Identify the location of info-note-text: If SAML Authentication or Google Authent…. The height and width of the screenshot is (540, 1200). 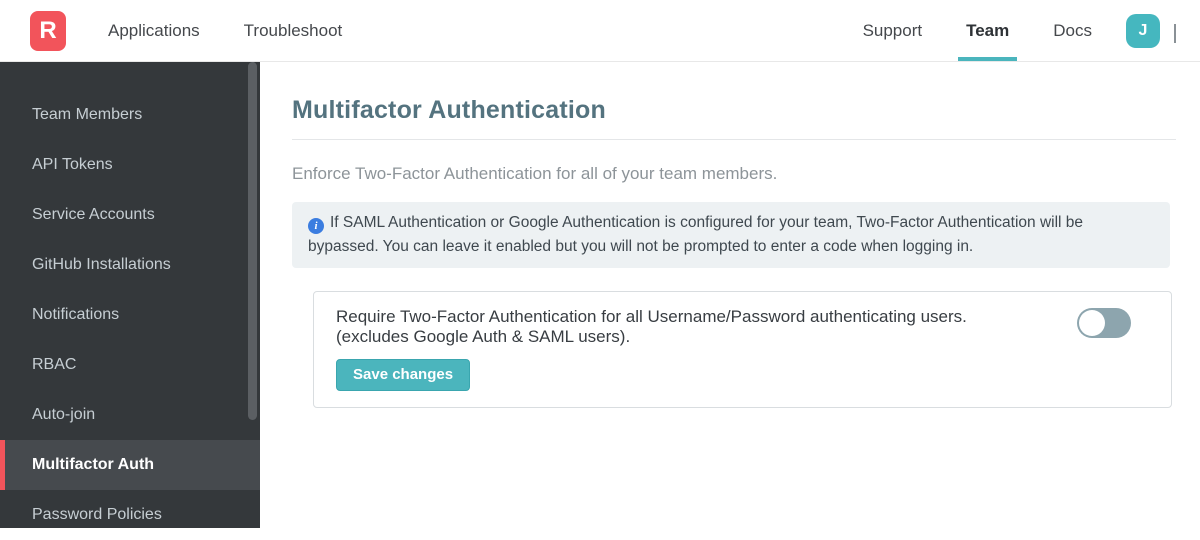
(696, 234).